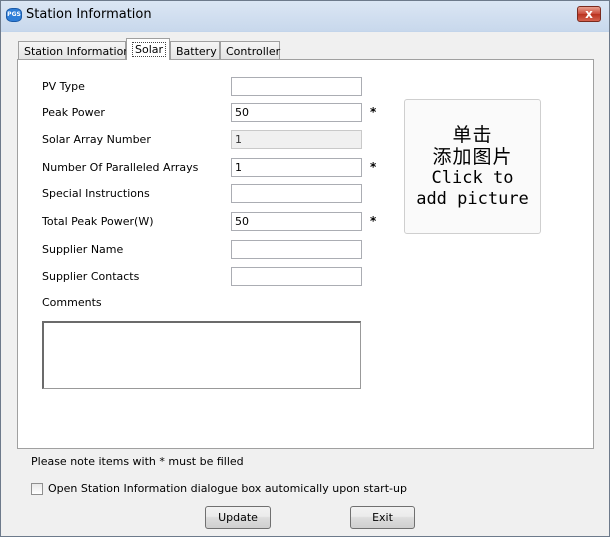 This screenshot has height=537, width=610. I want to click on required-fields-note: Please note items with * must be filled, so click(137, 461).